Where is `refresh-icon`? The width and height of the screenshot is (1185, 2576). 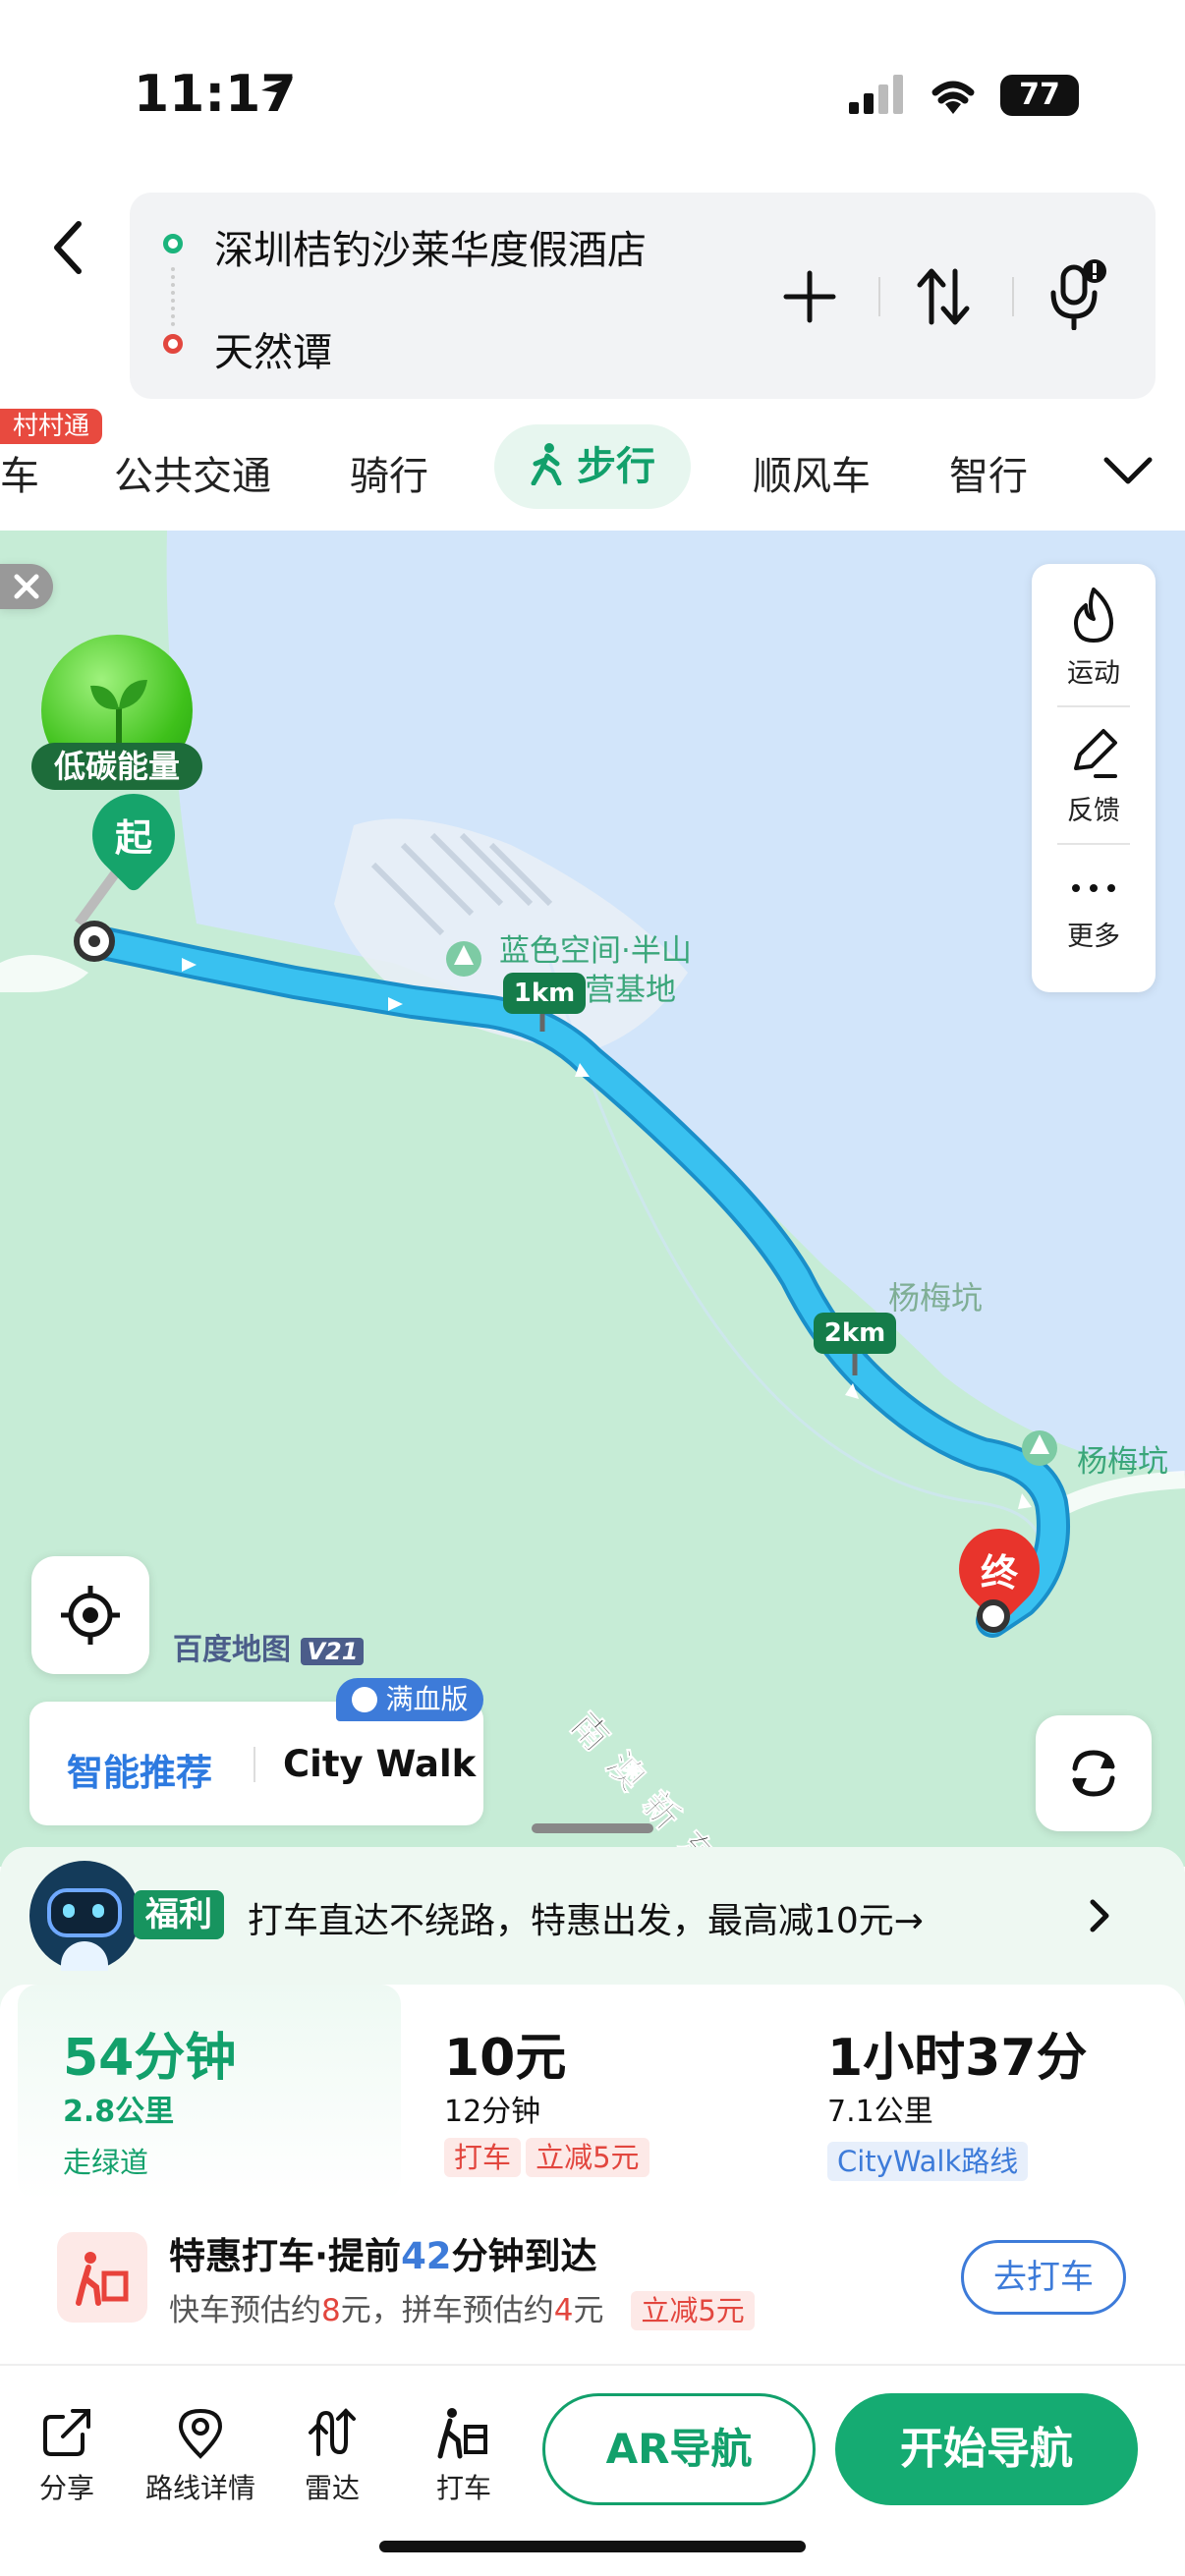 refresh-icon is located at coordinates (1093, 1773).